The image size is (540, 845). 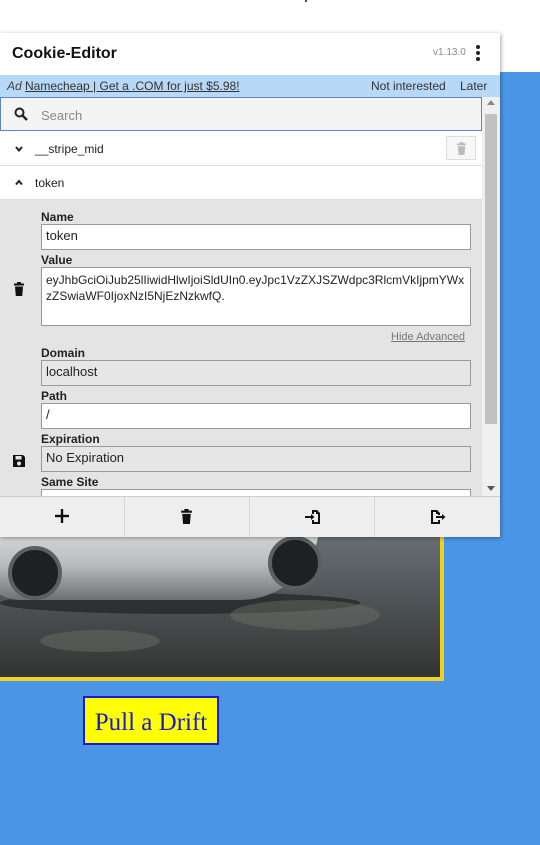 I want to click on ad-link: Namecheap | Get a .COM for just $5.98!, so click(x=132, y=86).